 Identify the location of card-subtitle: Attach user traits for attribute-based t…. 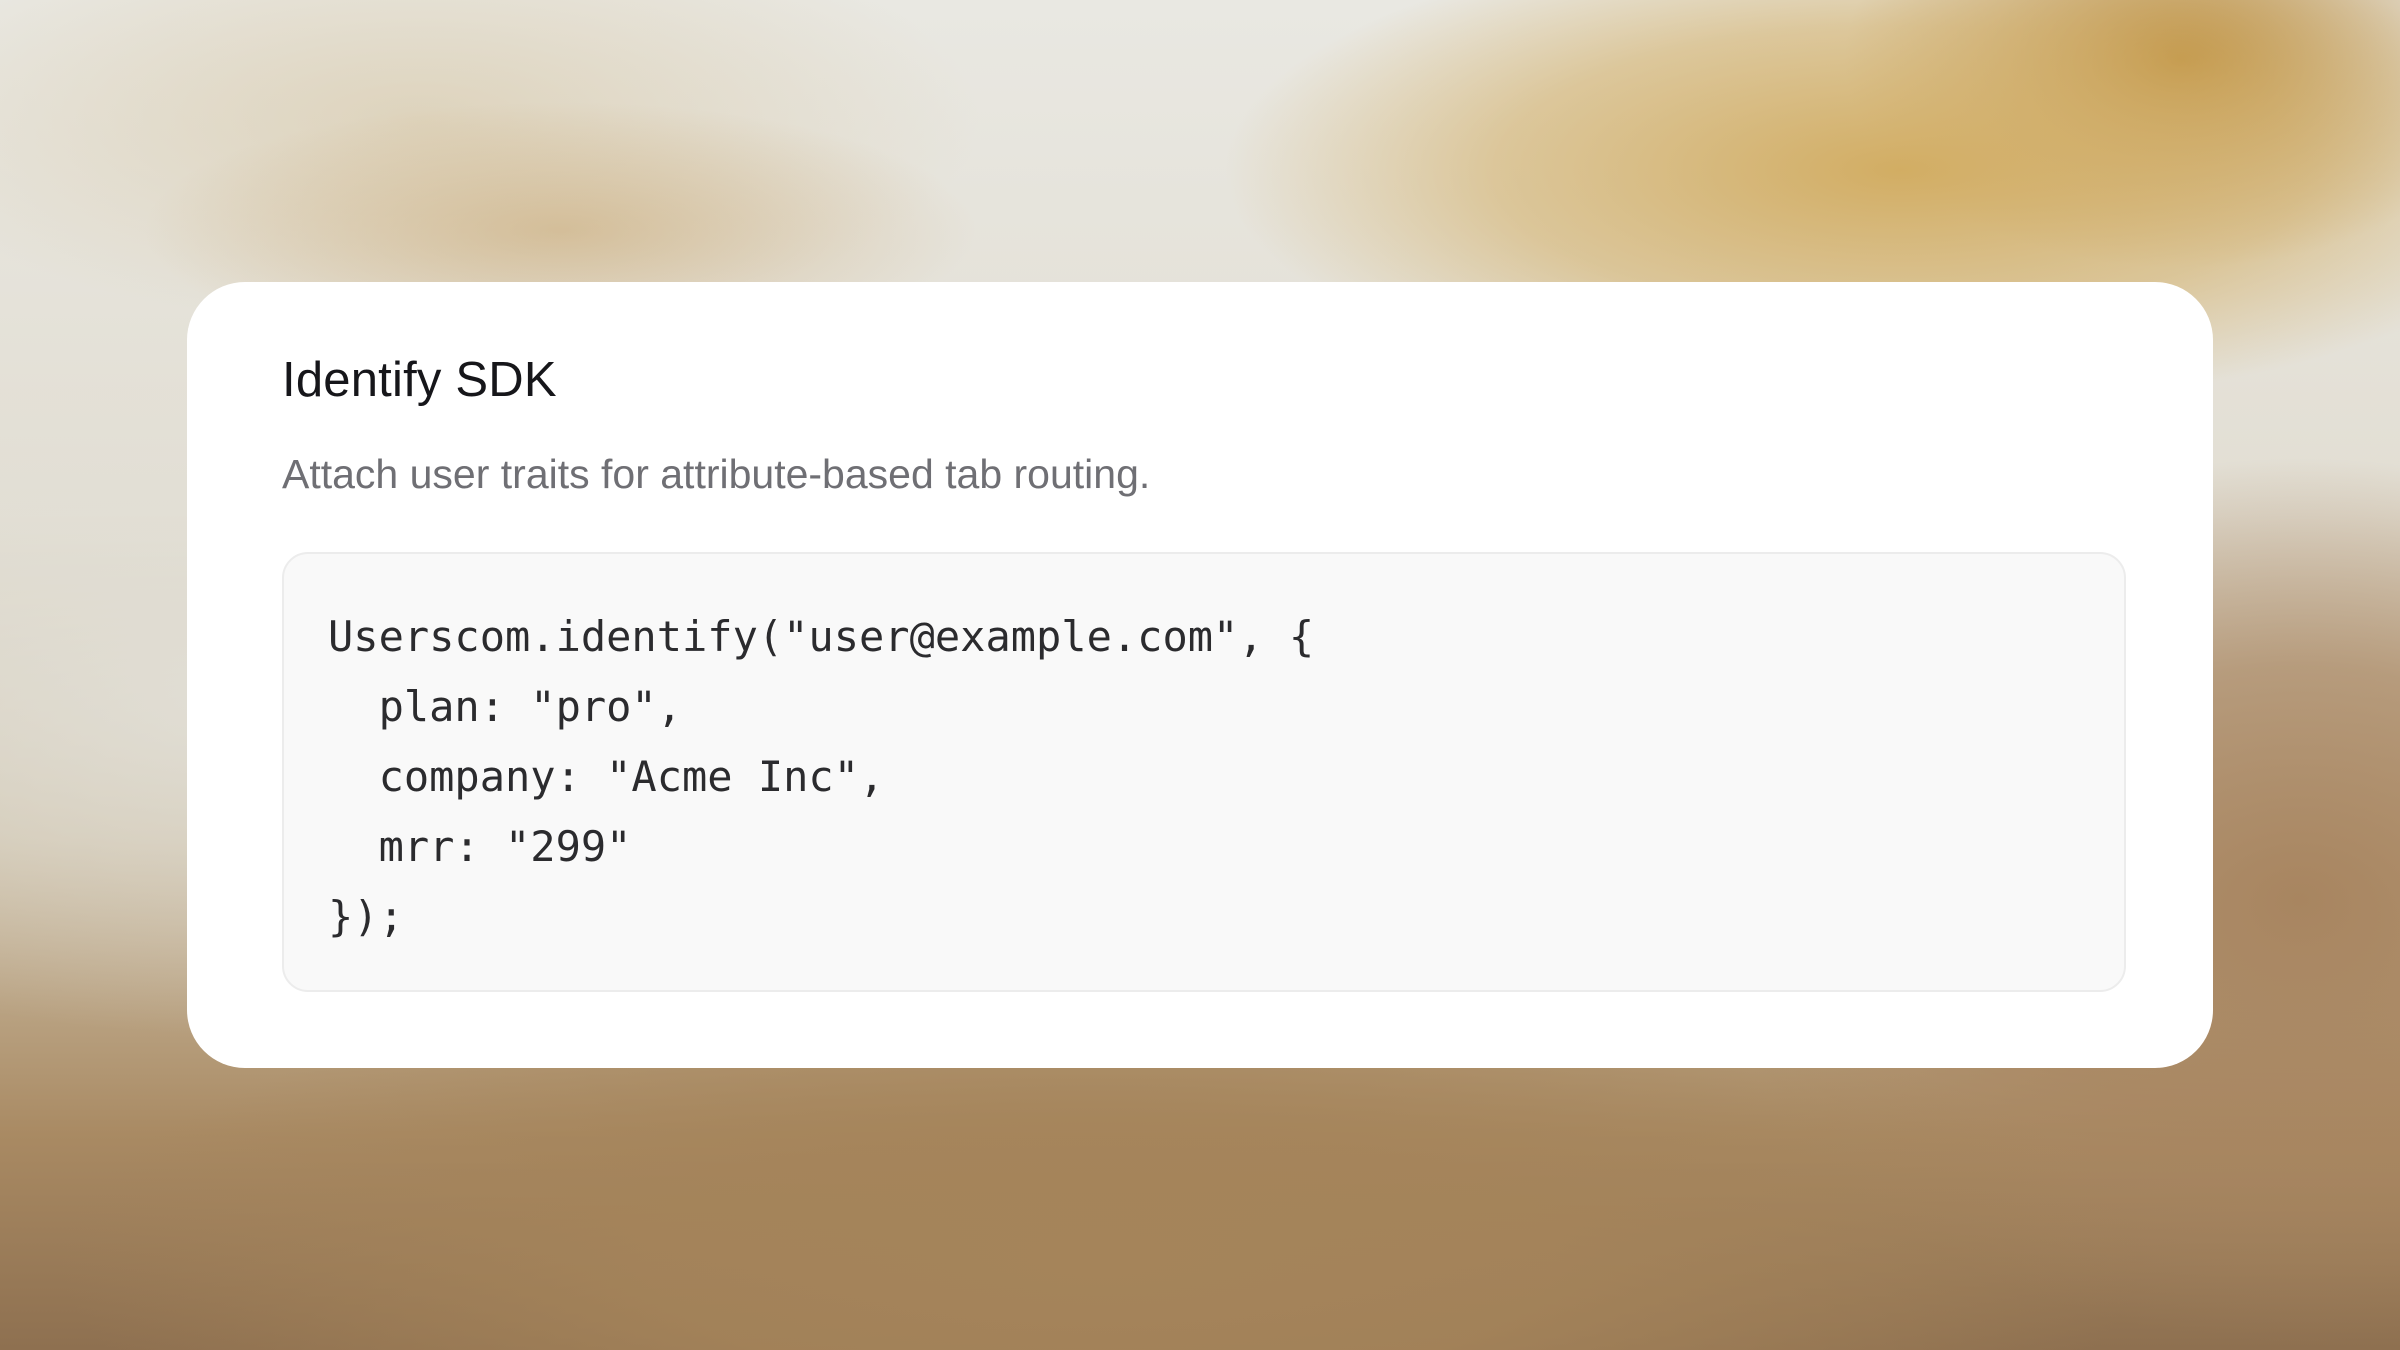
(716, 474).